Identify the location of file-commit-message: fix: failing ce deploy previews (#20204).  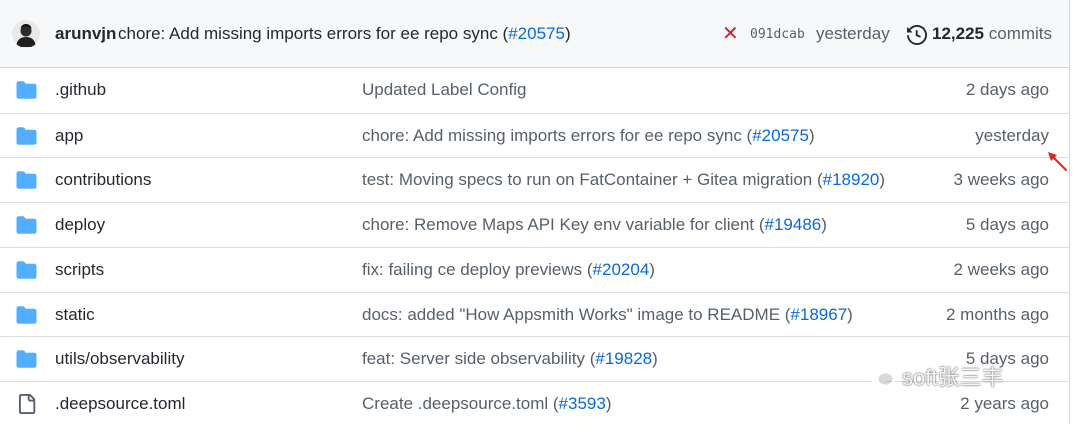
(508, 270).